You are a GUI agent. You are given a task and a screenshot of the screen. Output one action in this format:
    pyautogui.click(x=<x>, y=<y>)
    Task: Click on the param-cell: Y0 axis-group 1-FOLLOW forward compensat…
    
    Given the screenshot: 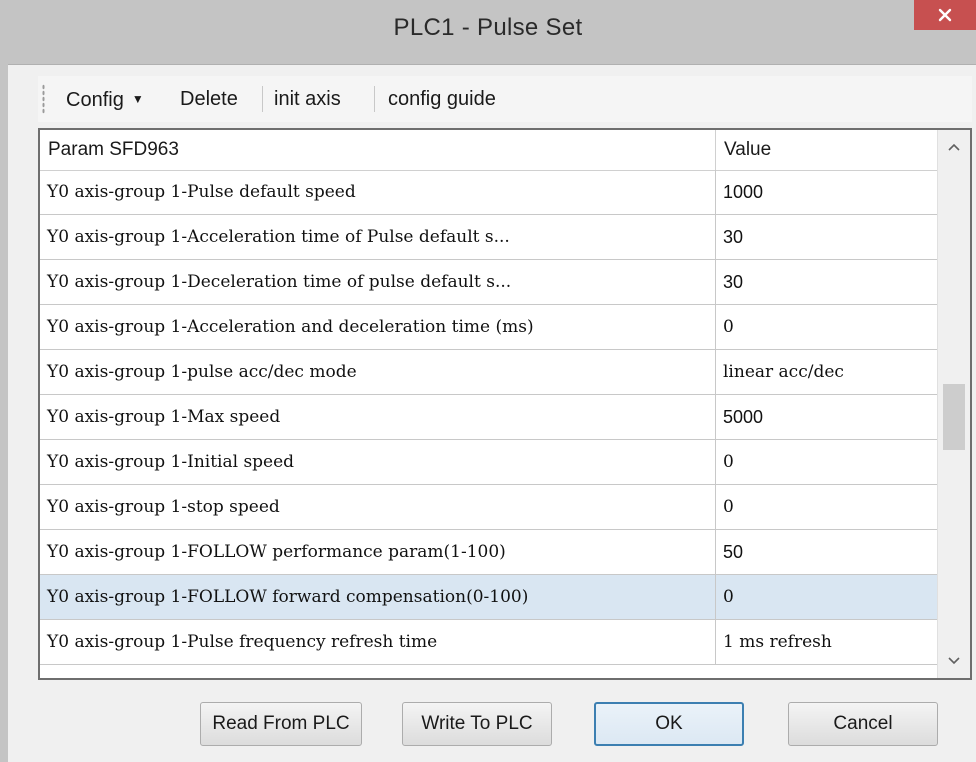 What is the action you would take?
    pyautogui.click(x=378, y=597)
    